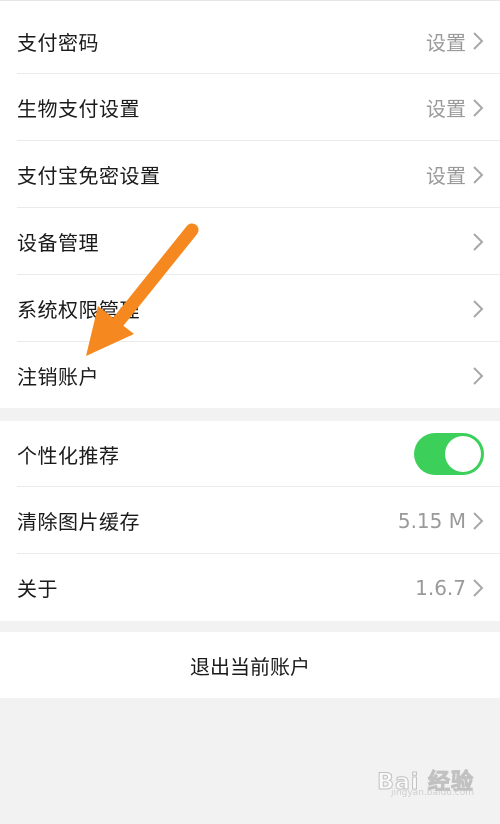 Image resolution: width=500 pixels, height=824 pixels. I want to click on row-label: 个性化推荐, so click(68, 455).